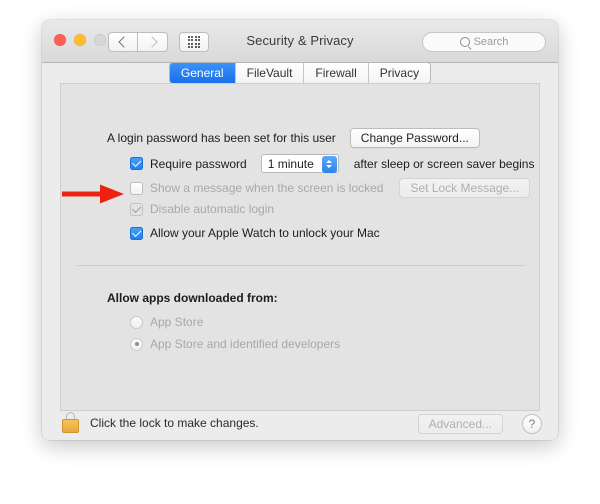 The image size is (600, 504). Describe the element at coordinates (202, 73) in the screenshot. I see `tab-general: General` at that location.